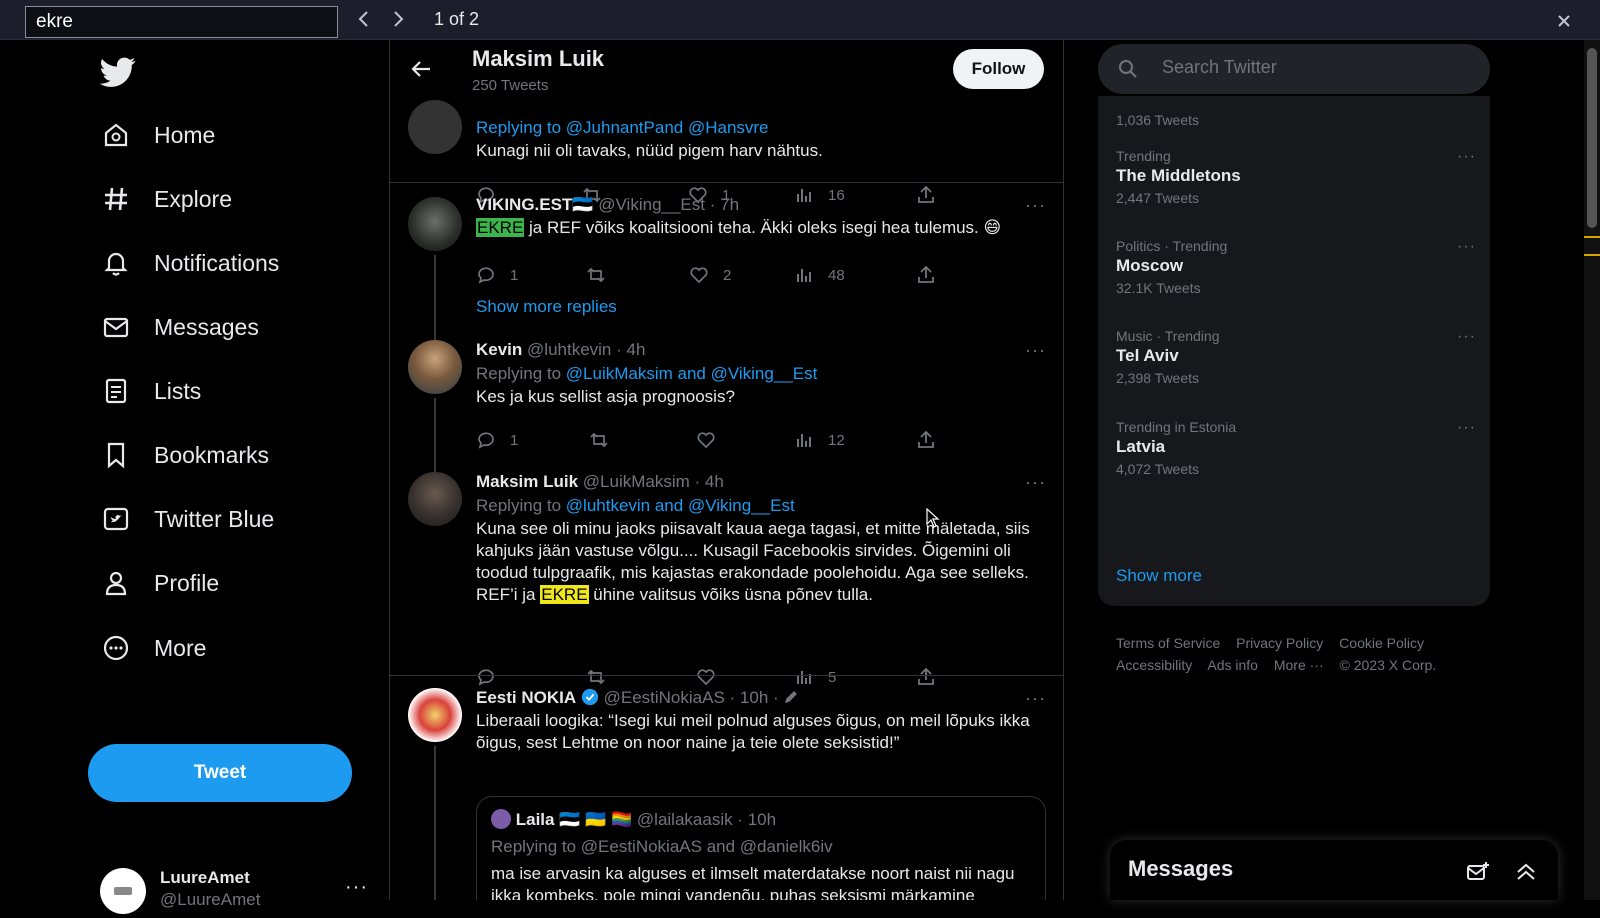  Describe the element at coordinates (569, 349) in the screenshot. I see `author-handle: @luhtkevin` at that location.